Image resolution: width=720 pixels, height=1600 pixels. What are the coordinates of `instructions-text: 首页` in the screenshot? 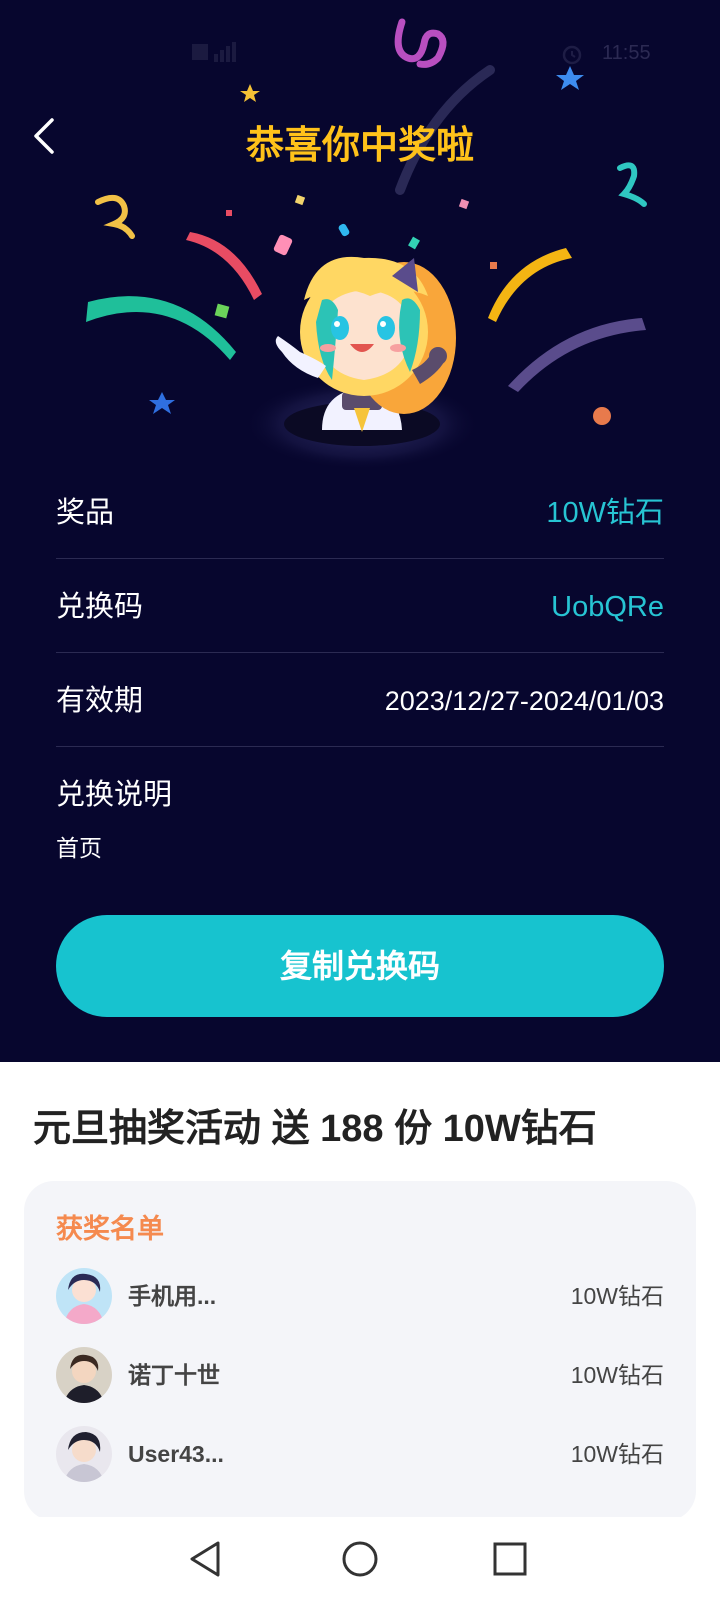 It's located at (79, 848).